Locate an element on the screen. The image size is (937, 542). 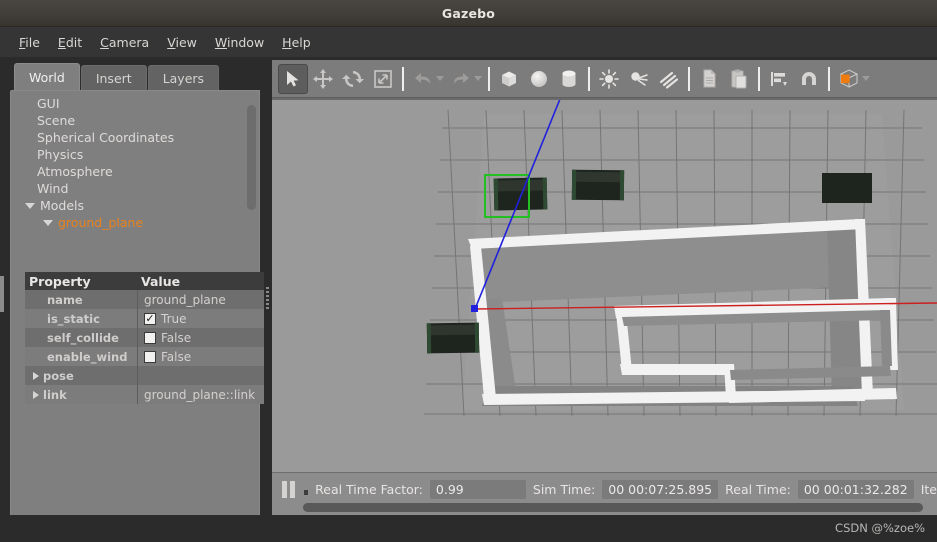
pause-button is located at coordinates (288, 490).